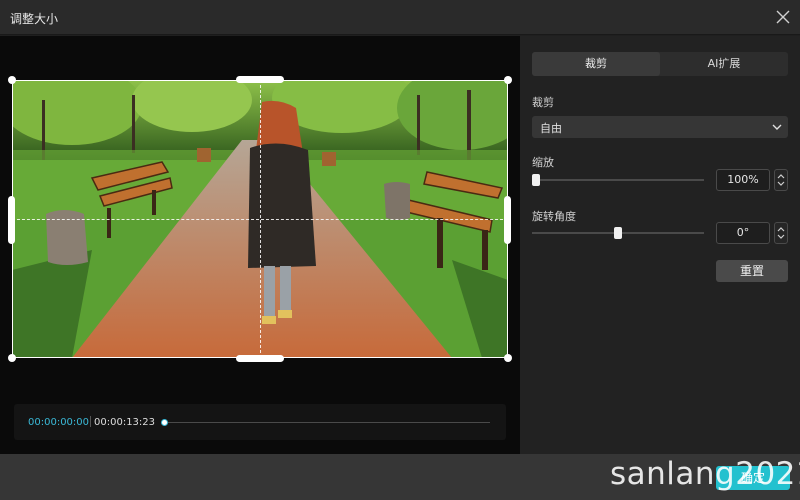  I want to click on crop-handle-left, so click(11, 220).